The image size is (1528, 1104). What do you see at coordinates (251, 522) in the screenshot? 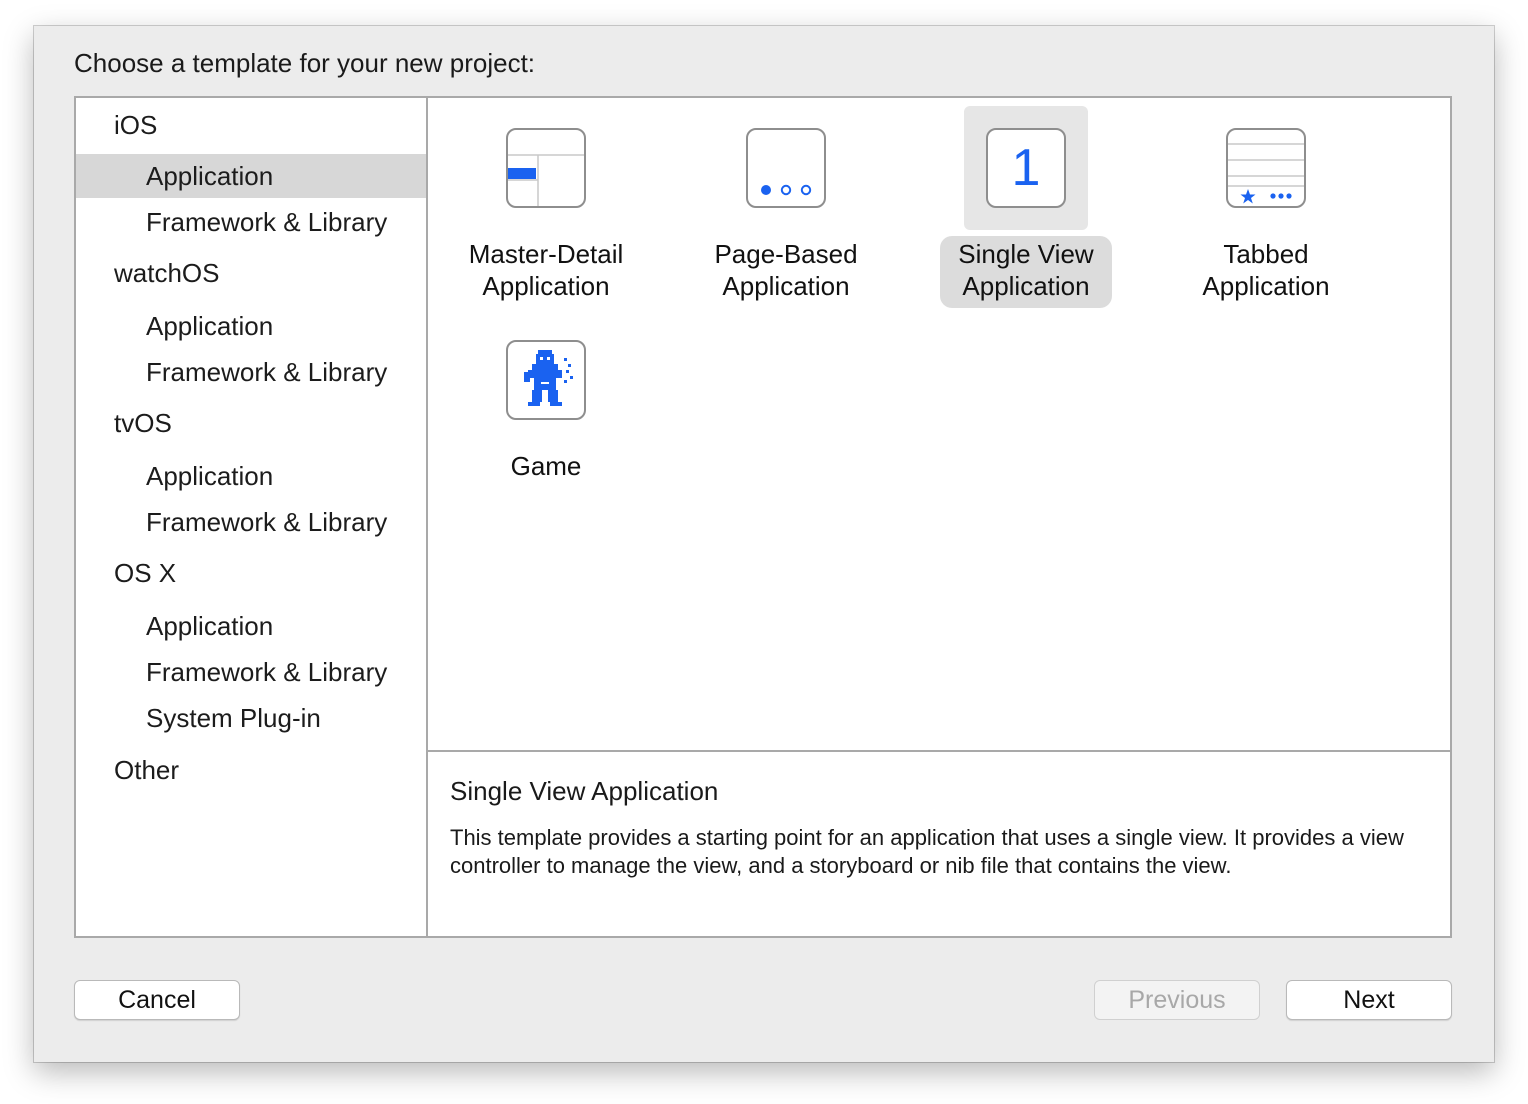
I see `sidebar-item-tvos-framework-library: Framework & Library` at bounding box center [251, 522].